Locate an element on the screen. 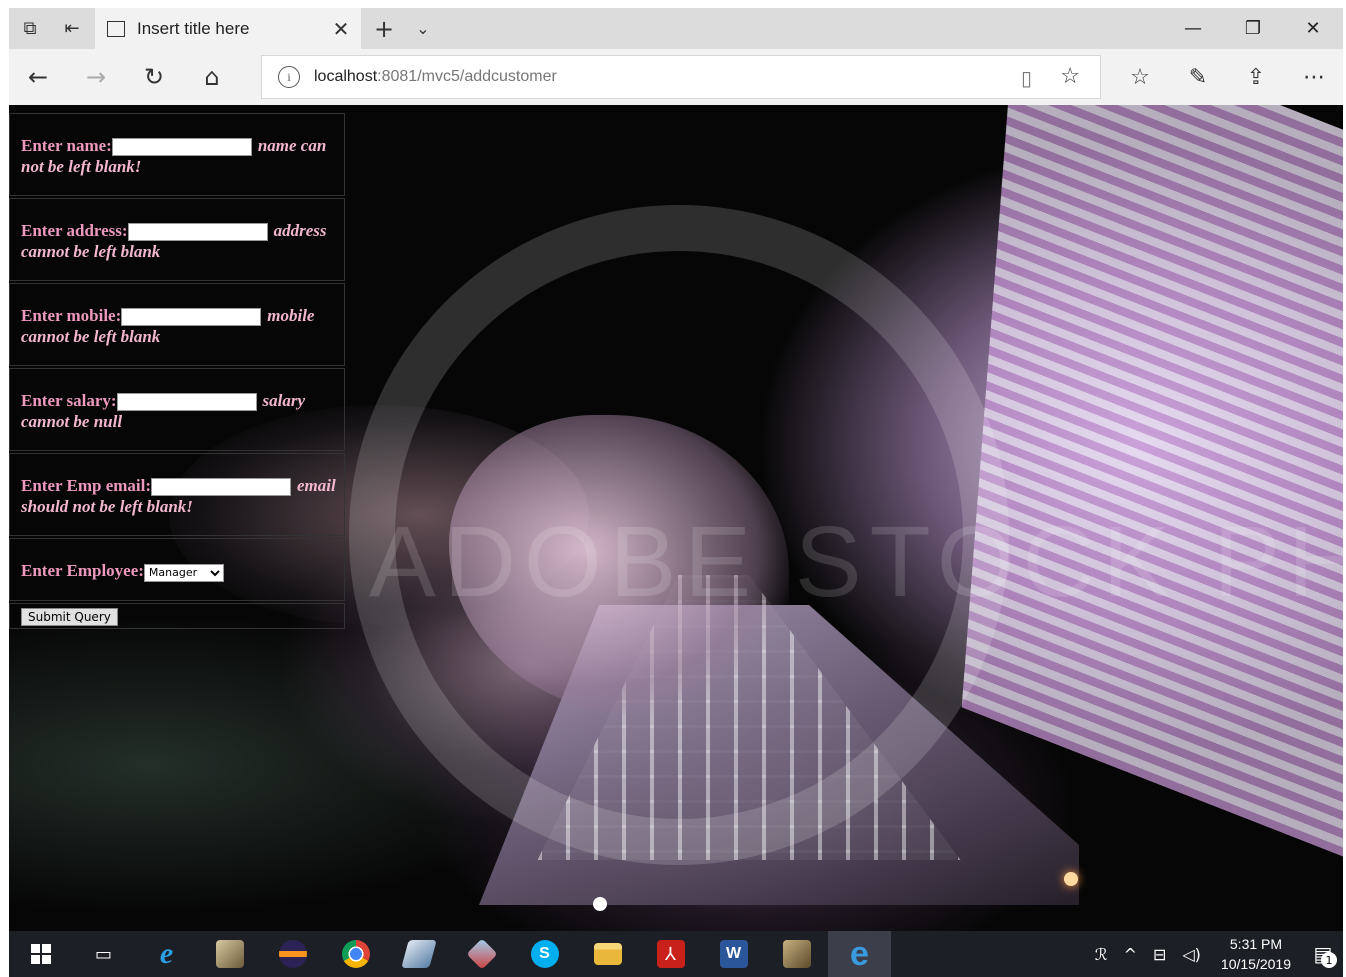 This screenshot has height=977, width=1346. start-button is located at coordinates (40, 954).